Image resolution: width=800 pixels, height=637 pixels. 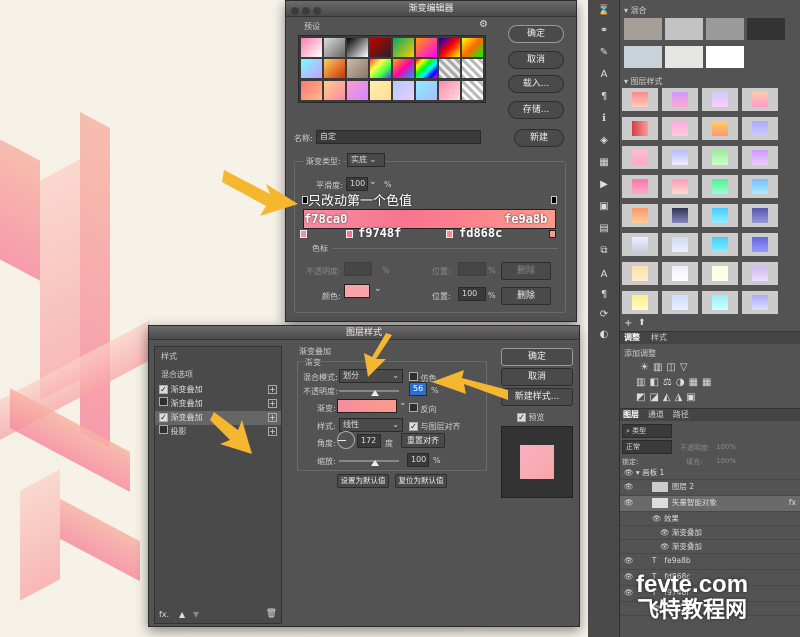 I want to click on gear-icon: ⚙, so click(x=483, y=24).